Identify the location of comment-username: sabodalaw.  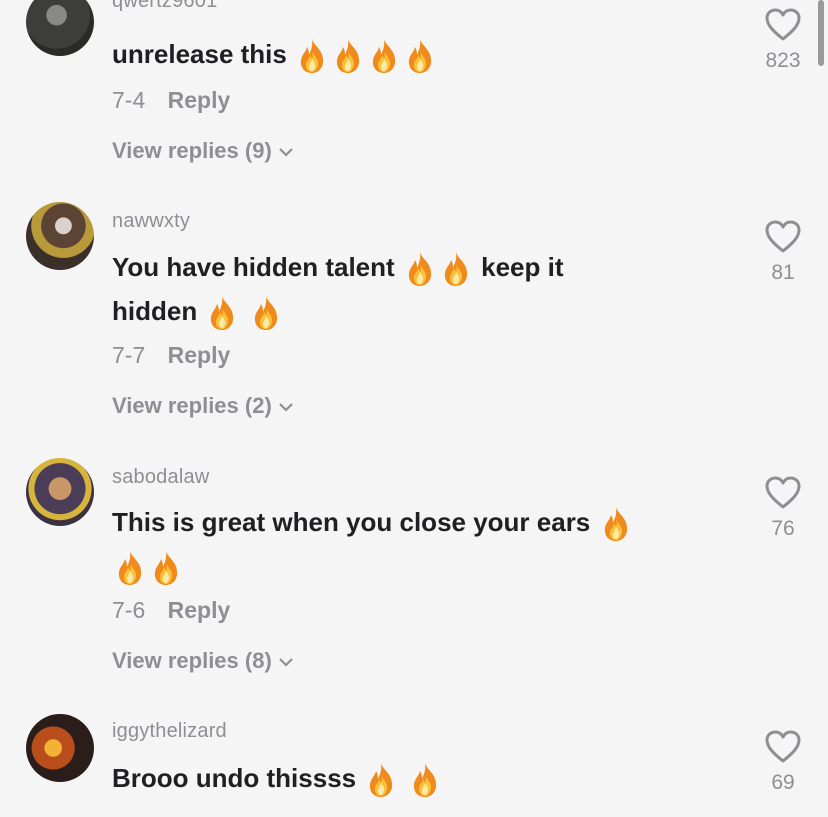
(160, 477).